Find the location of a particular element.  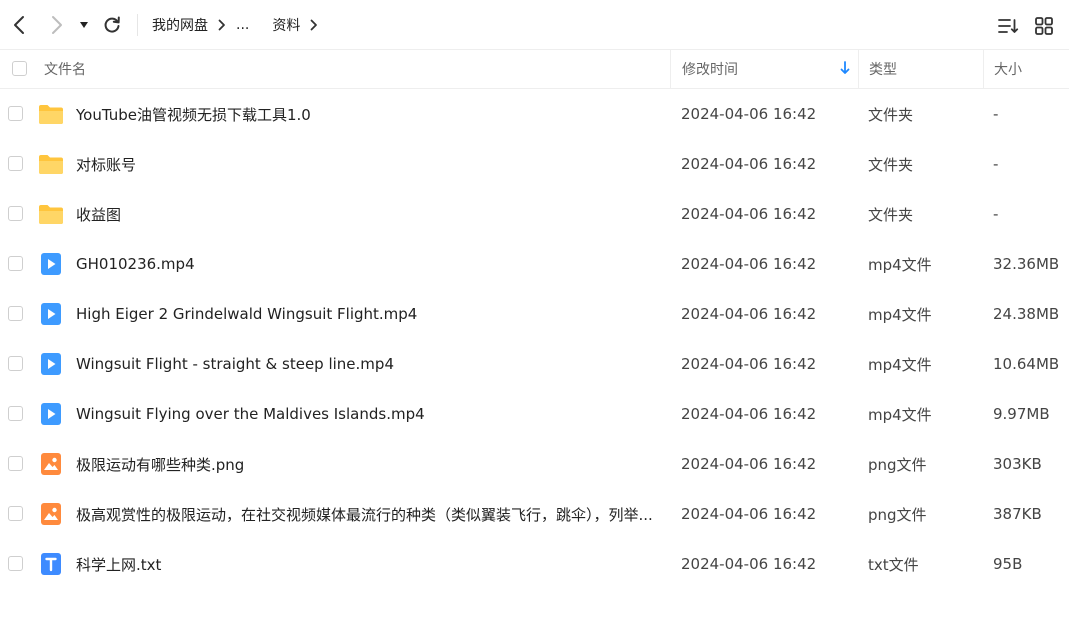

table-row: 收益图 2024-04-06 16:42 文件夹 - is located at coordinates (534, 214).